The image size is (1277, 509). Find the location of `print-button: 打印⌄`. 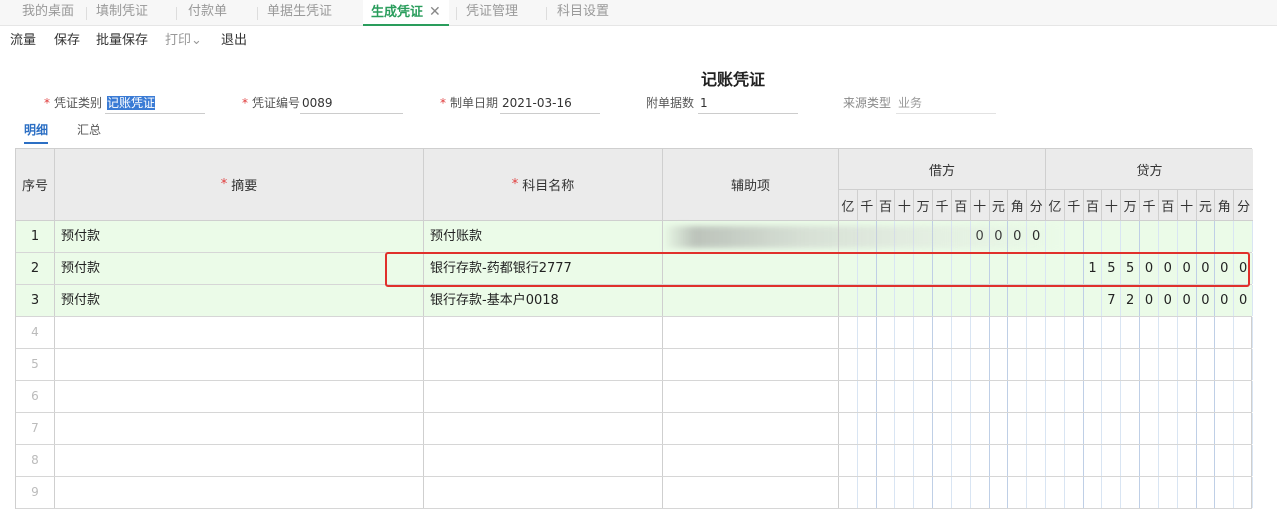

print-button: 打印⌄ is located at coordinates (183, 38).